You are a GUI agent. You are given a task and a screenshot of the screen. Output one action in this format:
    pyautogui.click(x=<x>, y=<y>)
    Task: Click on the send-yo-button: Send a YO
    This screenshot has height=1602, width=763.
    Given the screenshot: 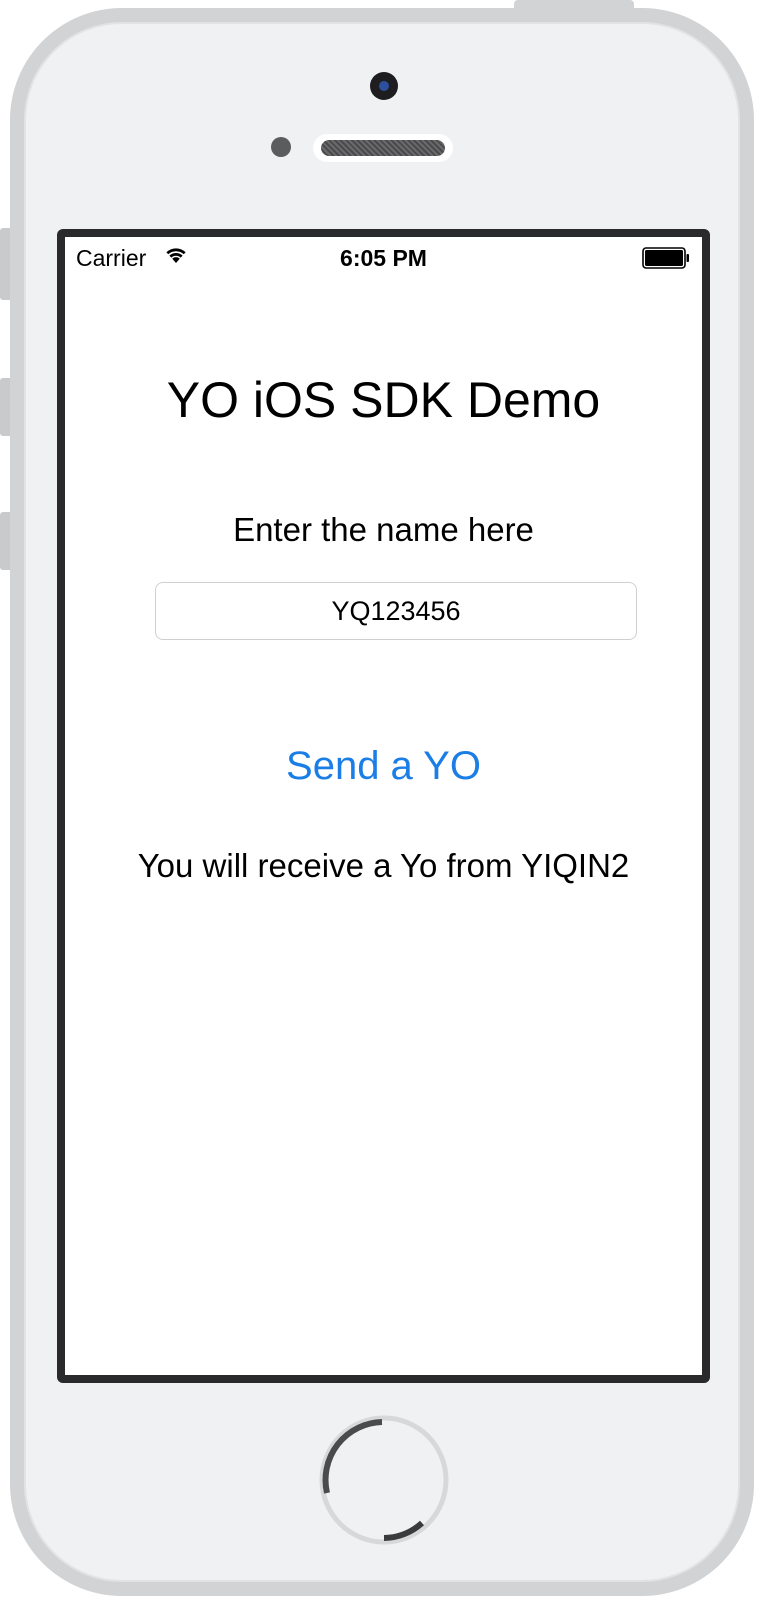 What is the action you would take?
    pyautogui.click(x=383, y=766)
    